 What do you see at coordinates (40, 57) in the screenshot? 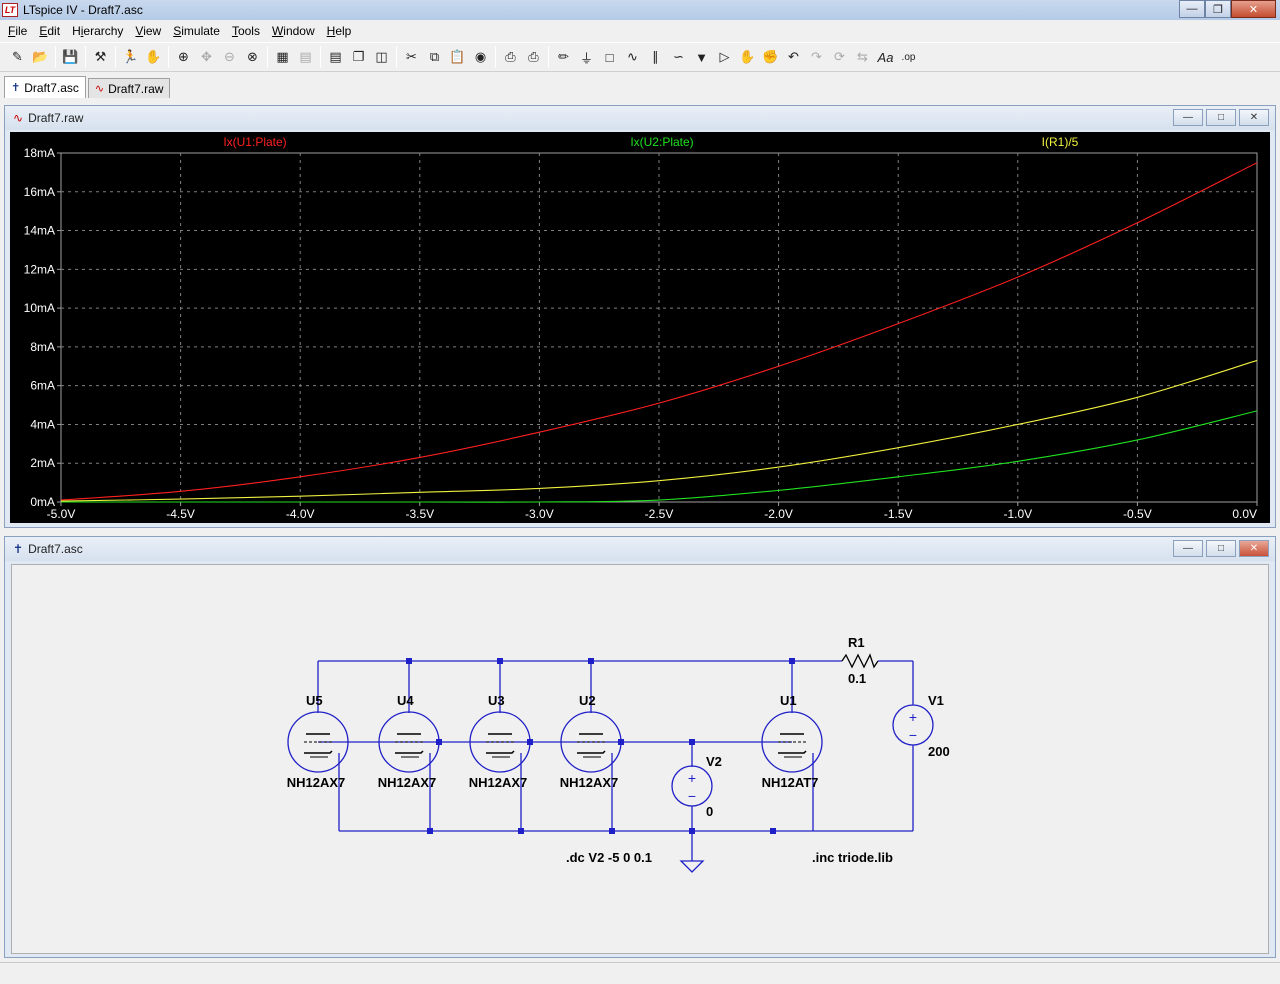
I see `open-icon: 📂` at bounding box center [40, 57].